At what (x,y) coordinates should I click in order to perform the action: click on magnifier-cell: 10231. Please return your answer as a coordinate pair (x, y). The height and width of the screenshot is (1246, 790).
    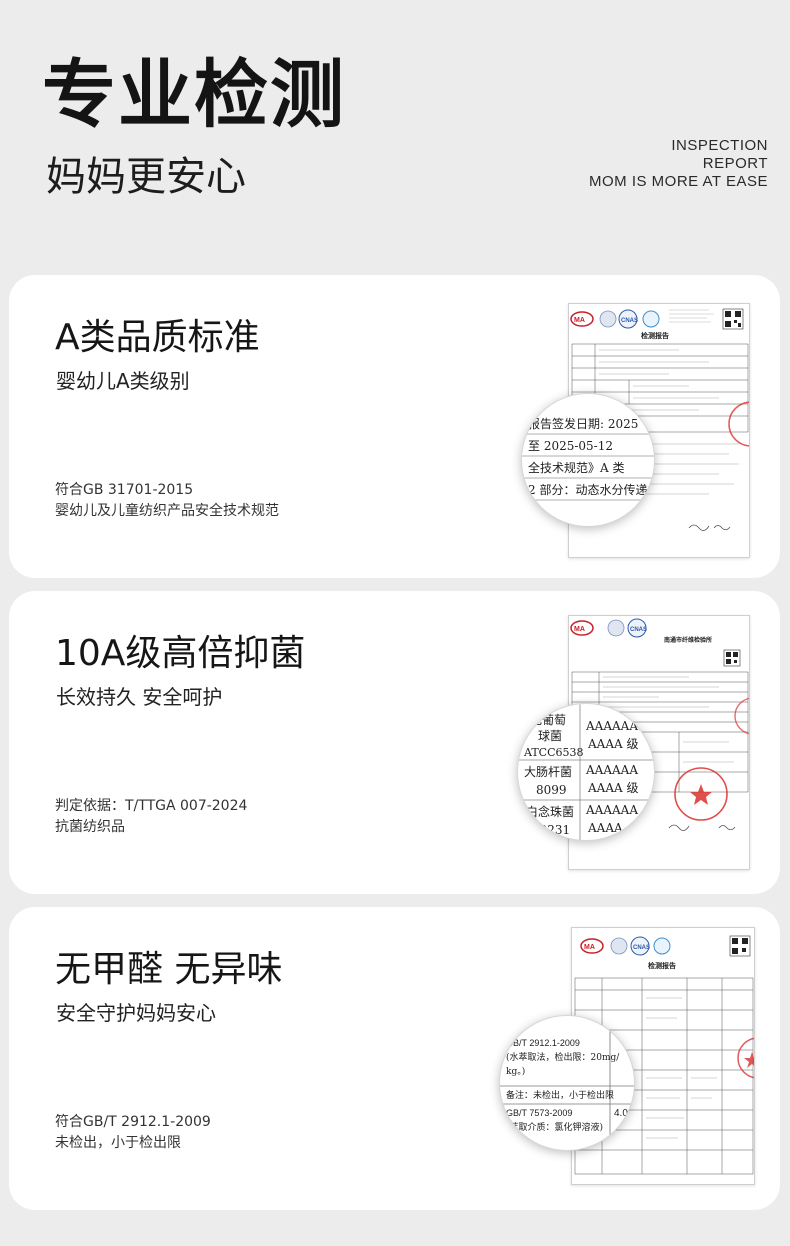
    Looking at the image, I should click on (551, 830).